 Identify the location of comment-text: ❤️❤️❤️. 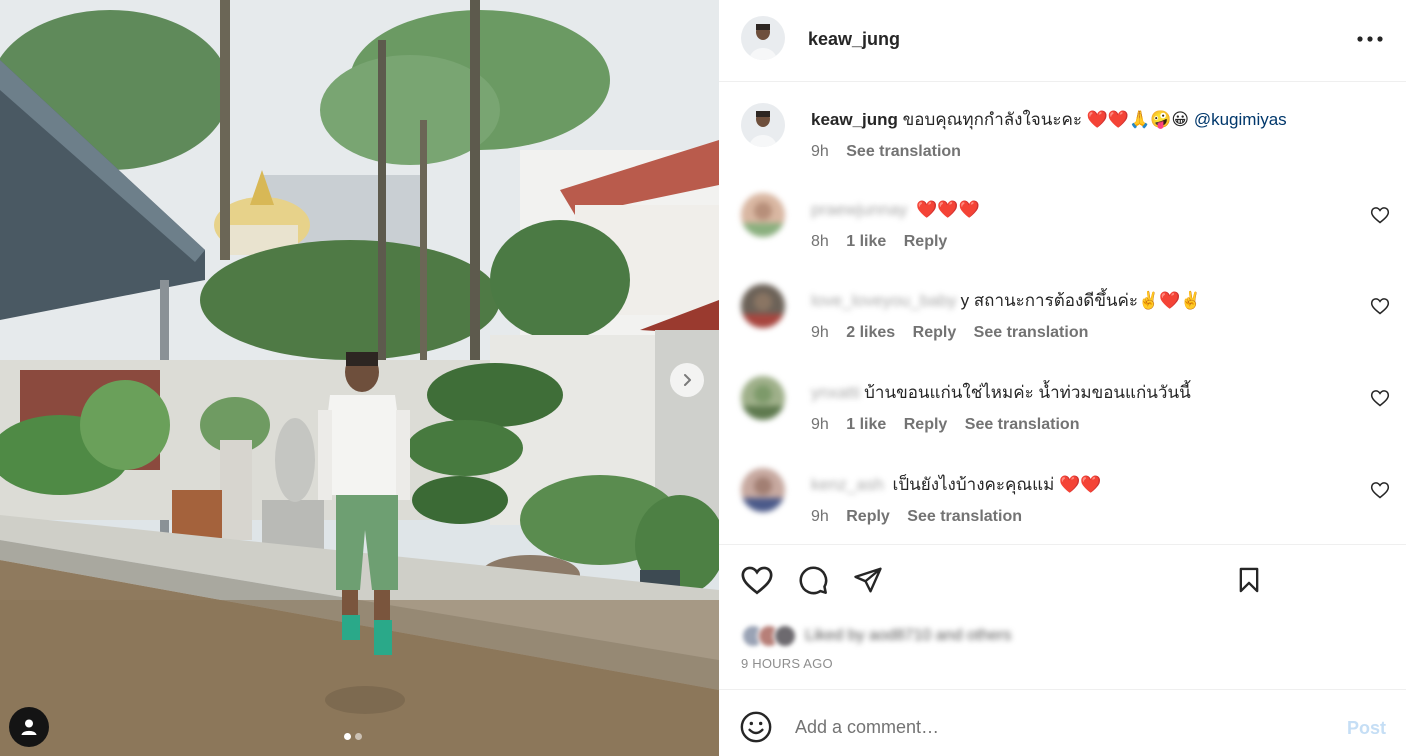
(948, 209).